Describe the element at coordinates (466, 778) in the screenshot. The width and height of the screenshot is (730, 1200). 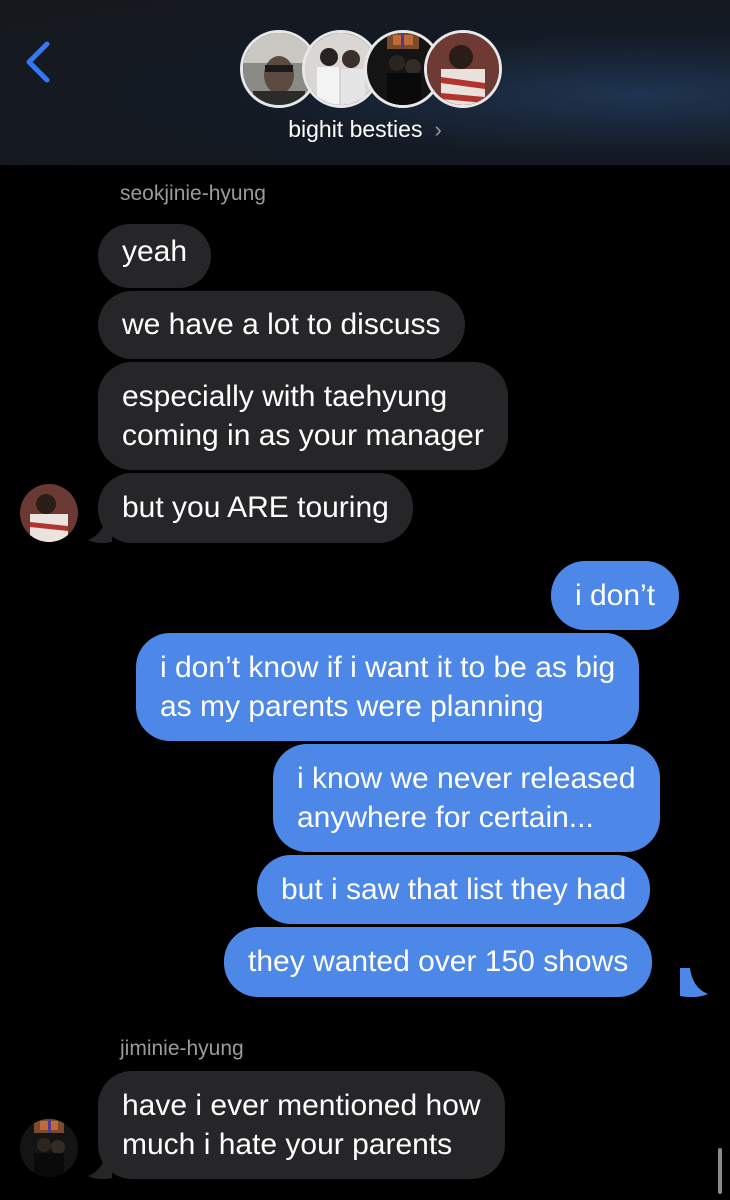
I see `message-line: i know we never released` at that location.